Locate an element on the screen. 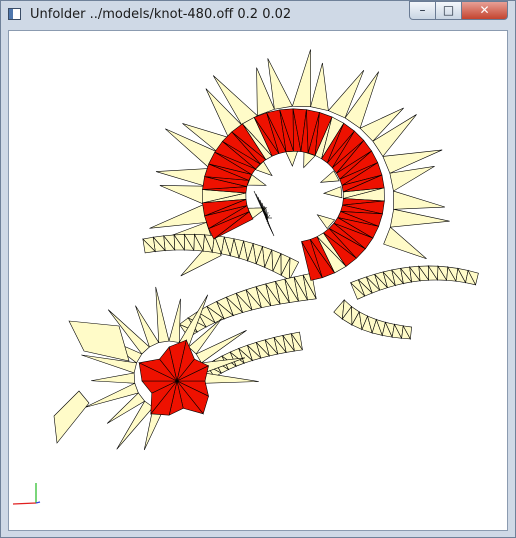 The image size is (516, 538). window-title: Unfolder ../models/knot-480.off 0.2 0.02 is located at coordinates (161, 14).